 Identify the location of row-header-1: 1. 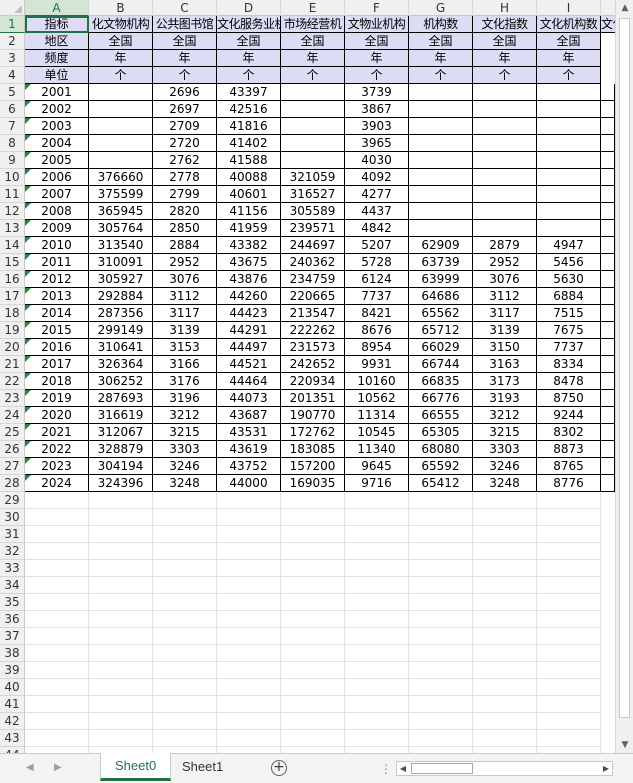
(12, 24).